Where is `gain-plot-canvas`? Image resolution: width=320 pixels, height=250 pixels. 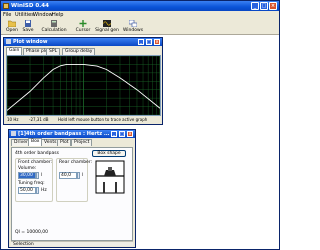
gain-plot-canvas is located at coordinates (83, 85).